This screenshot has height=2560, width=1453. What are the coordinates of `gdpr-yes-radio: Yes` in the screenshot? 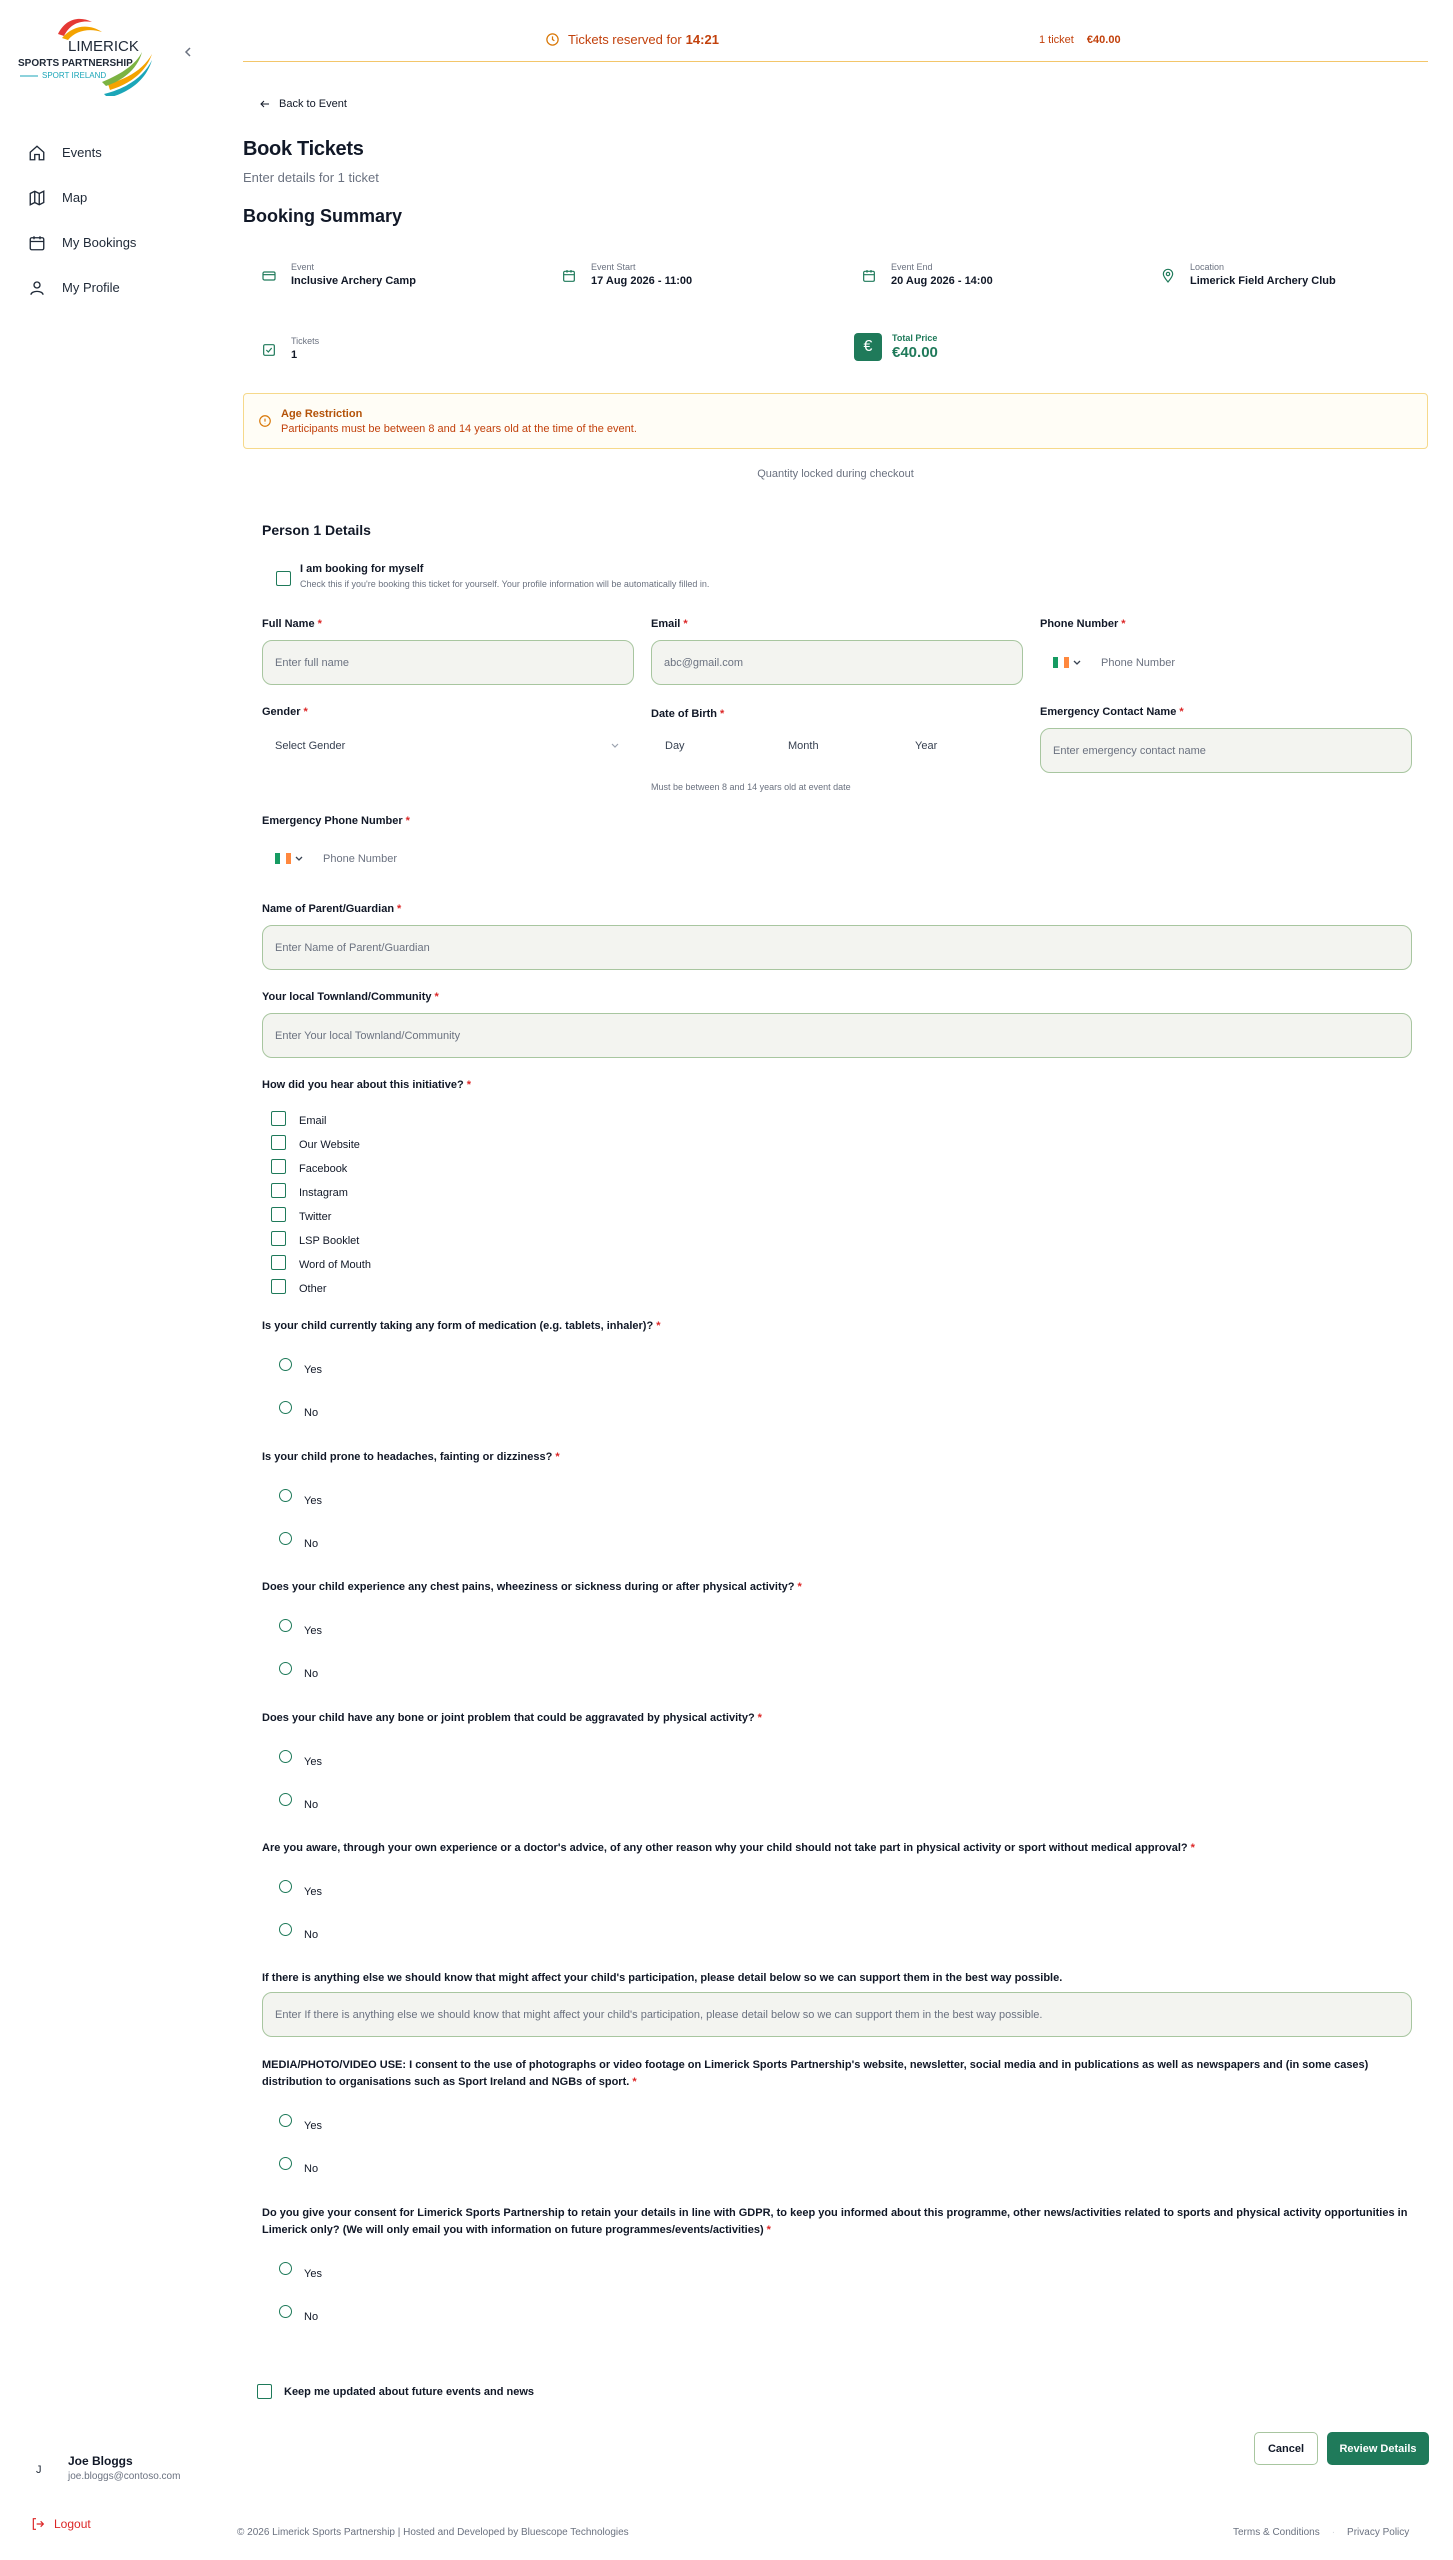 It's located at (300, 2270).